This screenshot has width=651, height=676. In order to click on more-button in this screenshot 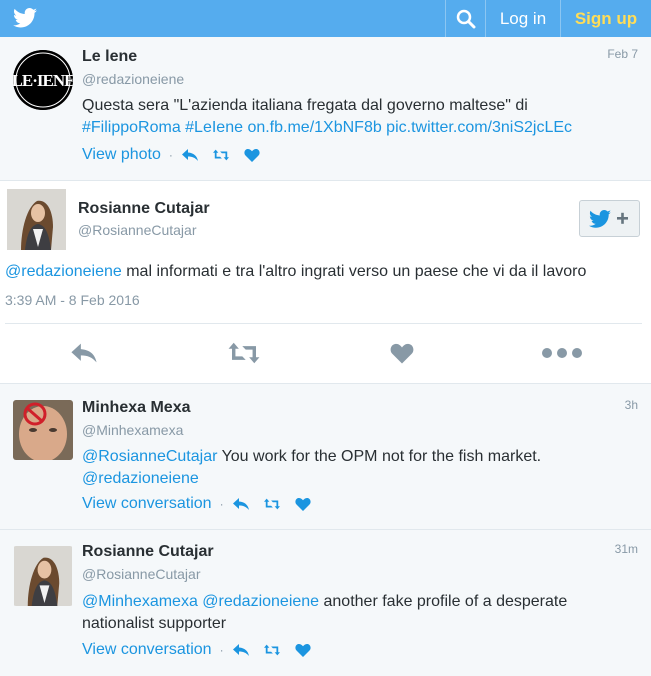, I will do `click(562, 353)`.